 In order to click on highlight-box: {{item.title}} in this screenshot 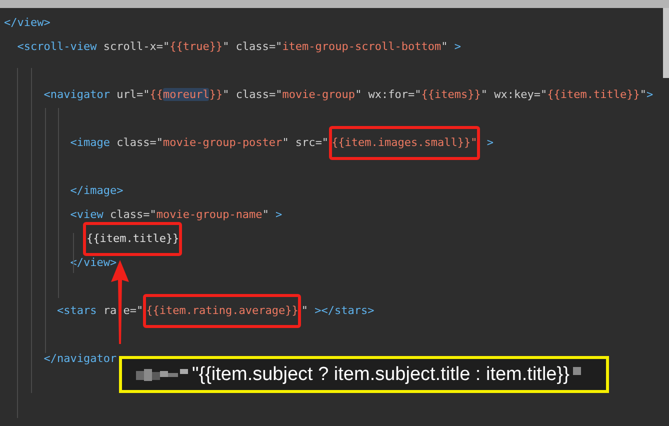, I will do `click(132, 239)`.